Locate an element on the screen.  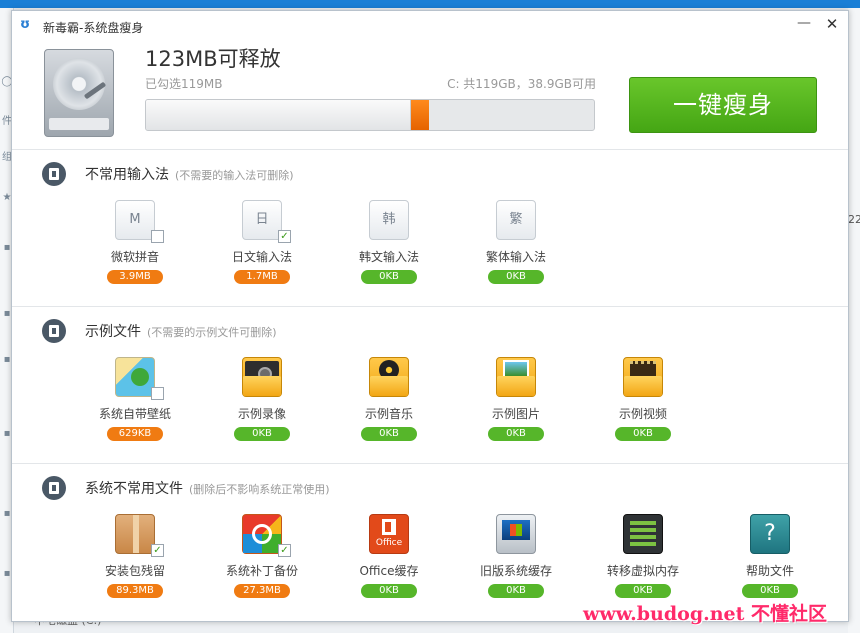
item-label: 安装包残留 is located at coordinates (134, 571).